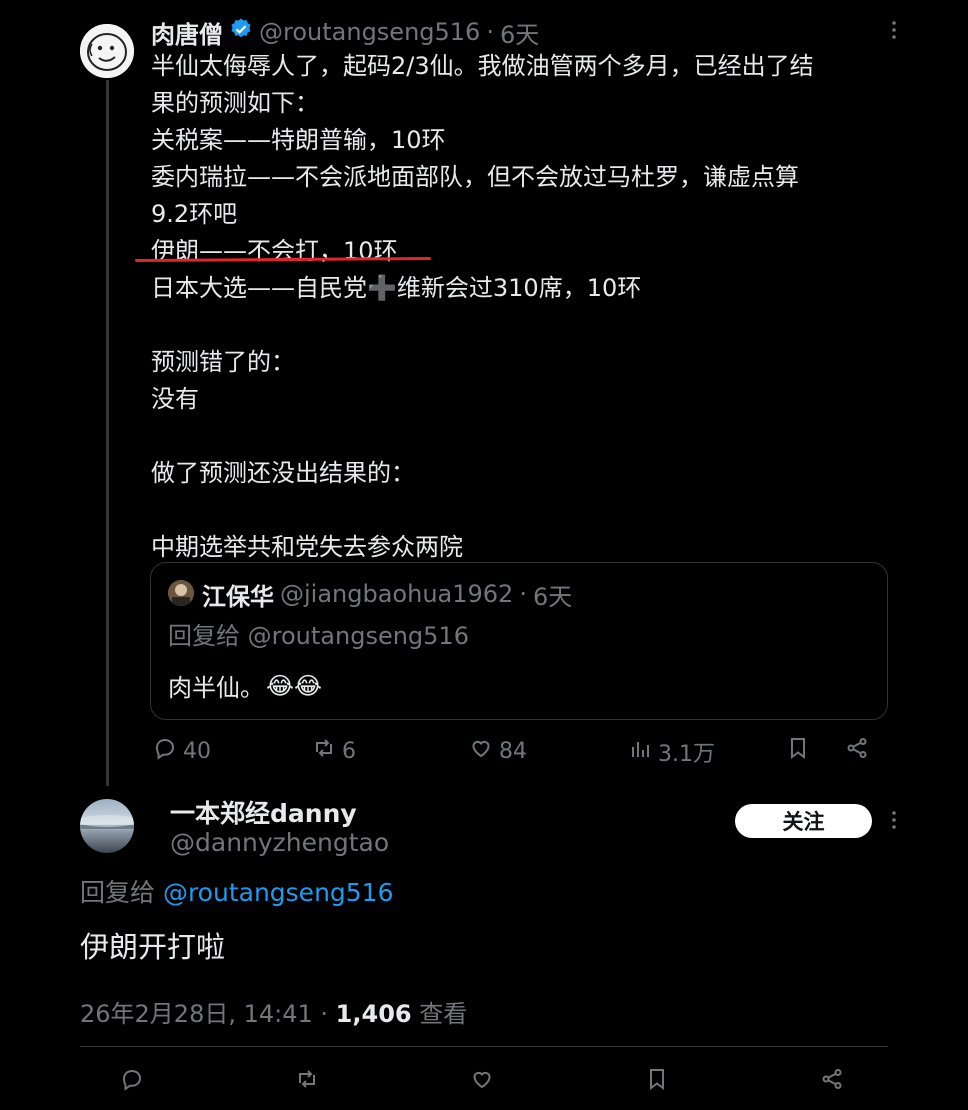 This screenshot has height=1110, width=968. What do you see at coordinates (484, 1046) in the screenshot?
I see `divider` at bounding box center [484, 1046].